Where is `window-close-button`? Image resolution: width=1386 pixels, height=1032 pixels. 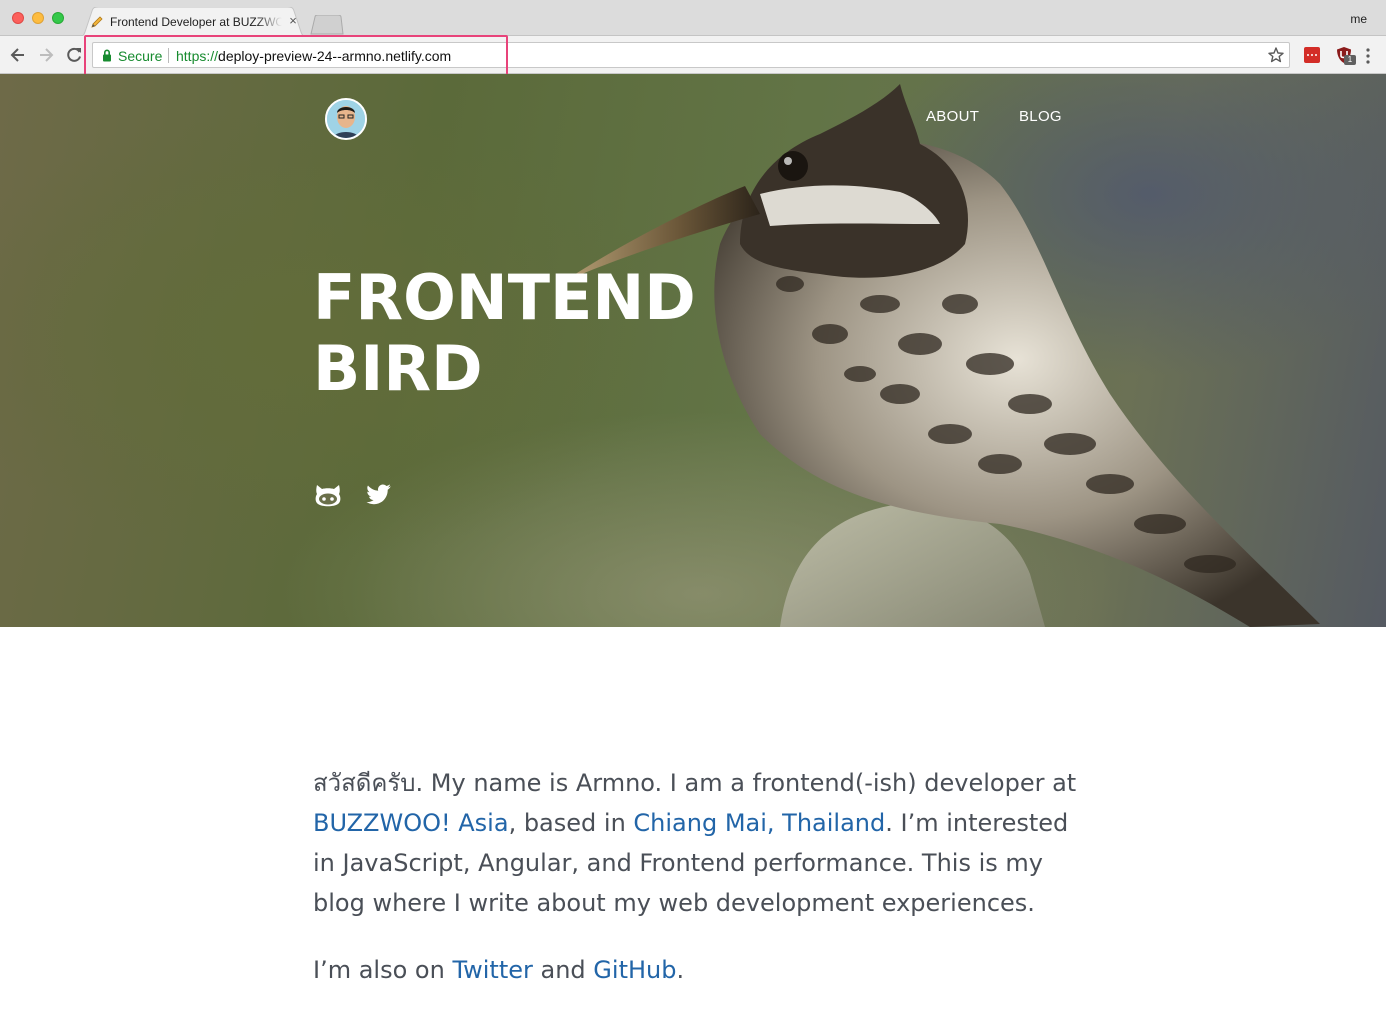
window-close-button is located at coordinates (18, 18).